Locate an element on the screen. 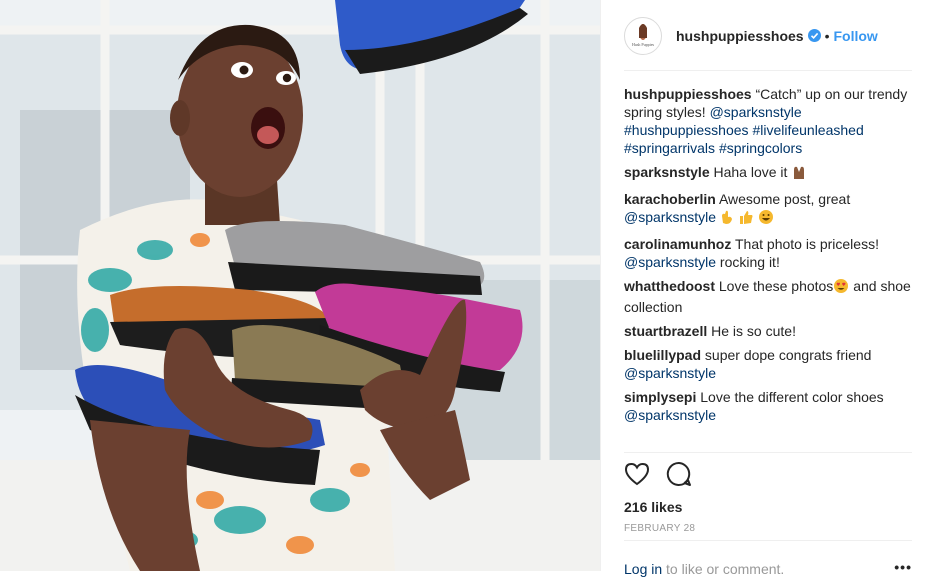 Image resolution: width=933 pixels, height=580 pixels. comment-text: Love these photos is located at coordinates (776, 286).